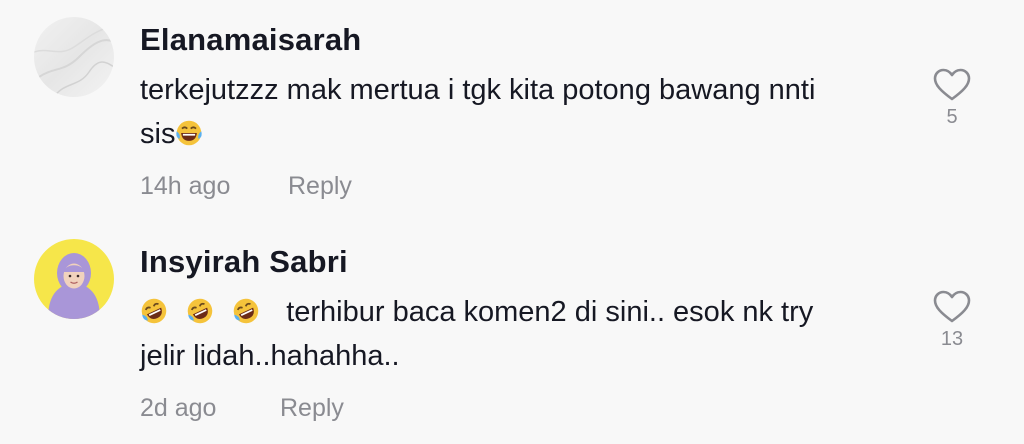 The image size is (1024, 444). I want to click on profile-photo-avatar, so click(74, 279).